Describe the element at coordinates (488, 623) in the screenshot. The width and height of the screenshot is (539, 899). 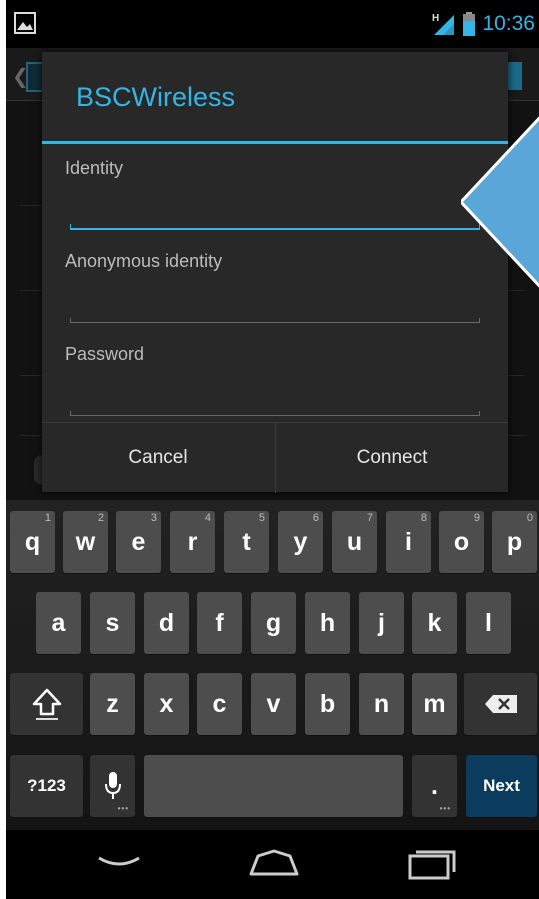
I see `key-l: l` at that location.